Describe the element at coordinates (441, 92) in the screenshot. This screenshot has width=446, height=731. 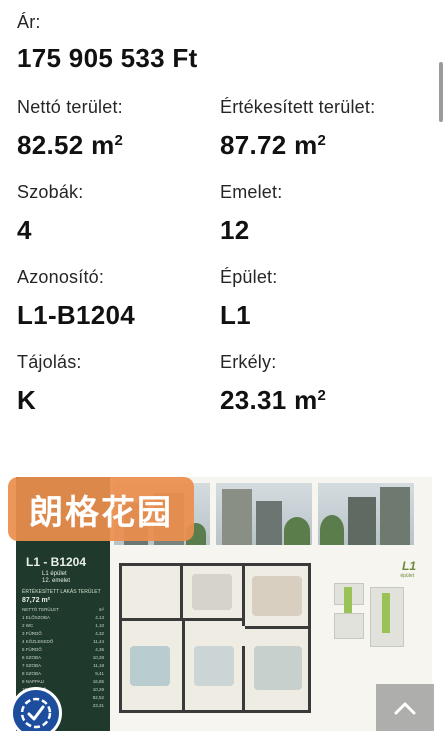
I see `page-scrollbar` at that location.